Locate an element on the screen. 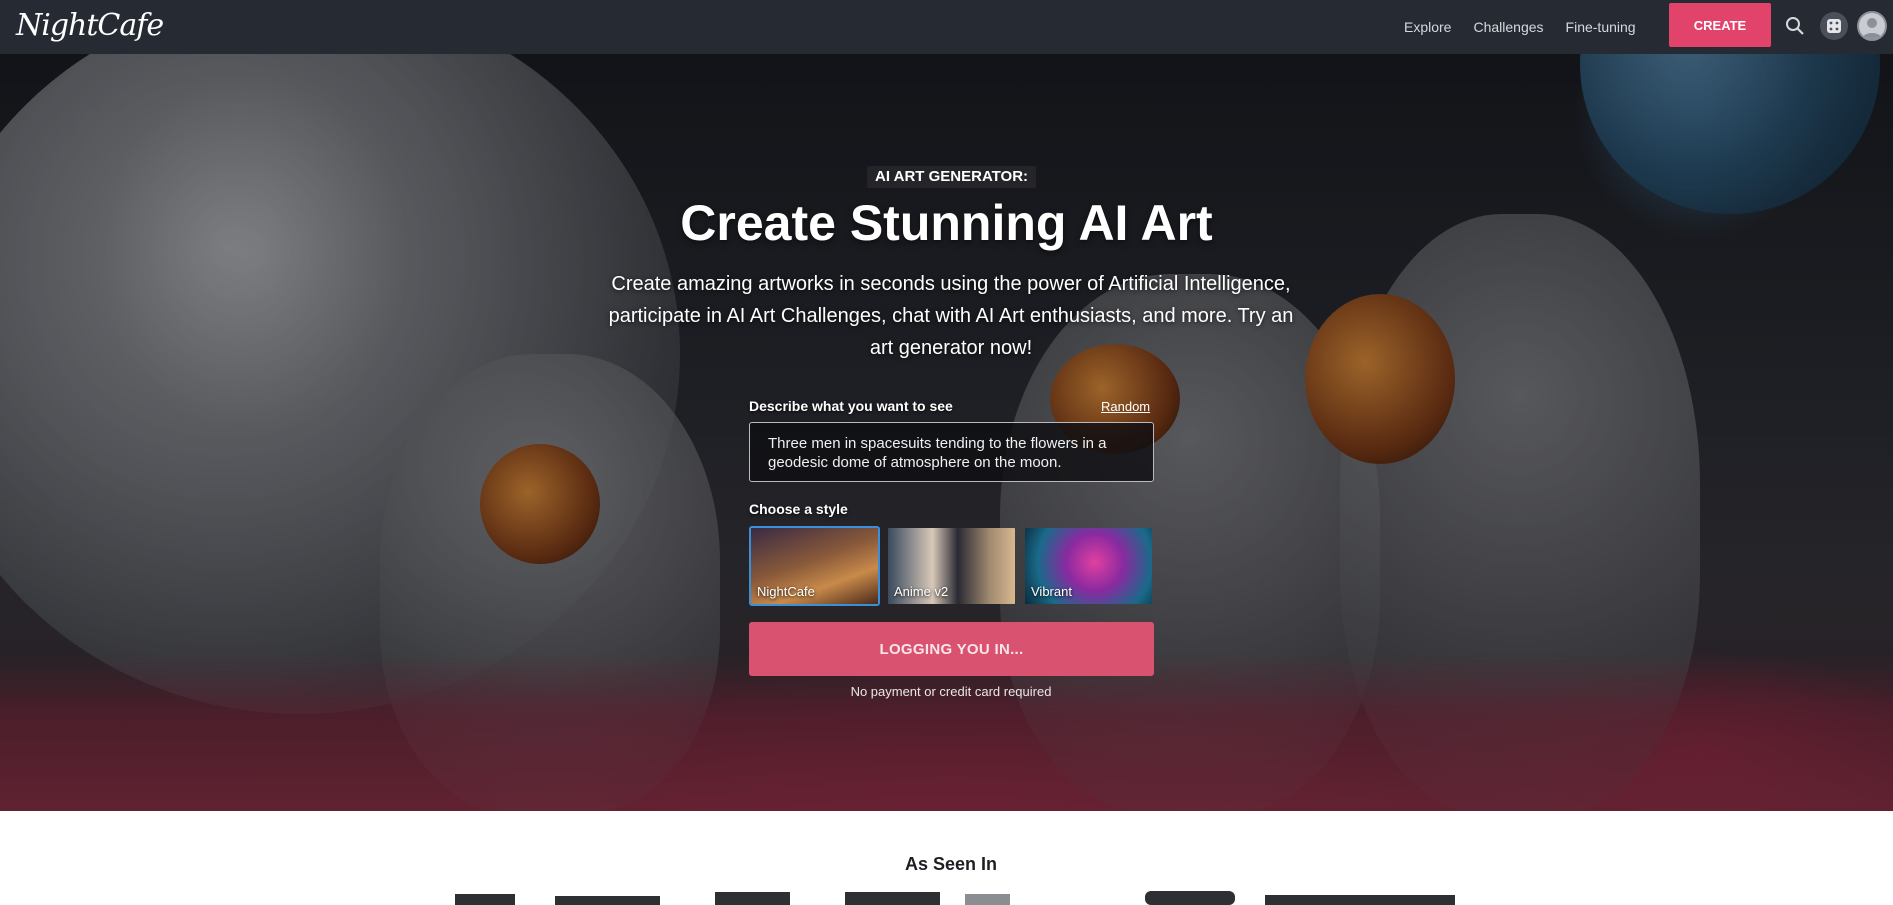 The height and width of the screenshot is (905, 1893). style-card-label: Vibrant is located at coordinates (1051, 591).